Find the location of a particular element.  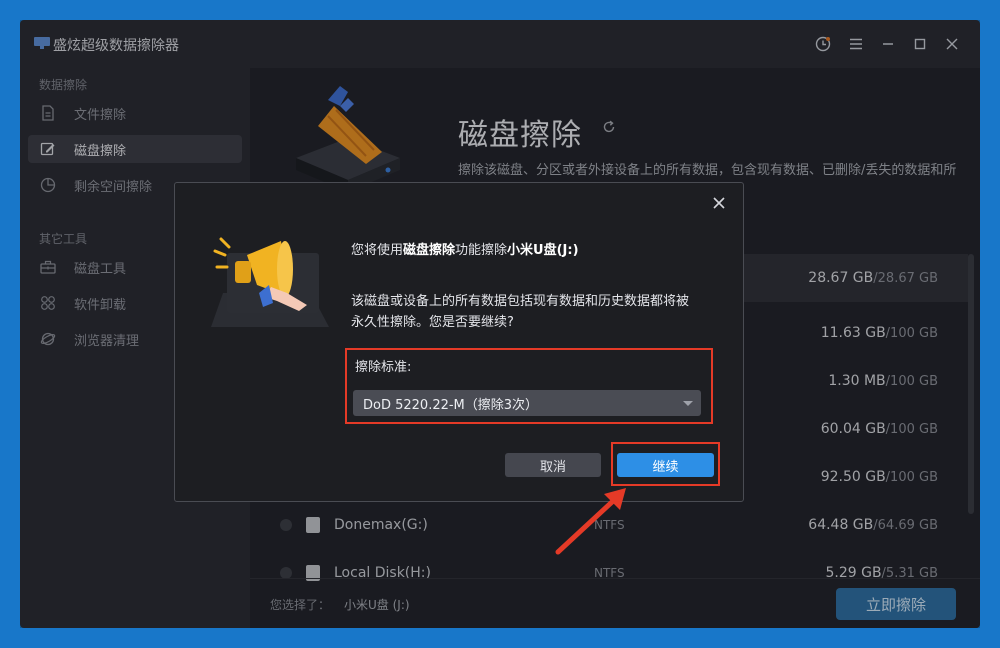

continue-highlight: 继续 is located at coordinates (665, 464).